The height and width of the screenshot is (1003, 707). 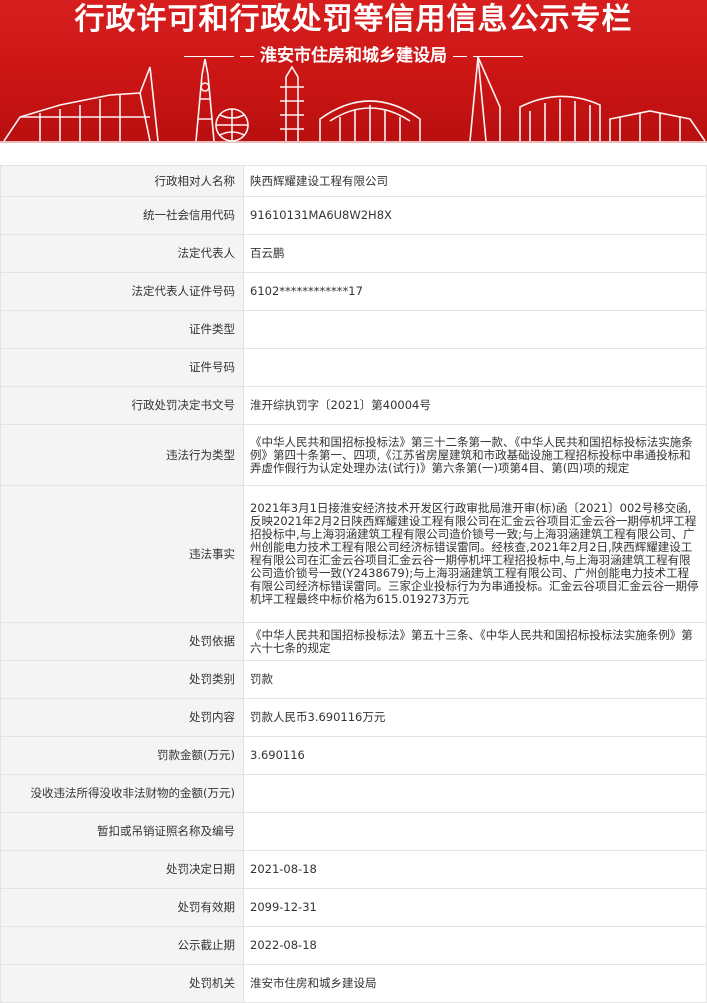 What do you see at coordinates (122, 945) in the screenshot?
I see `row-label: 公示截止期` at bounding box center [122, 945].